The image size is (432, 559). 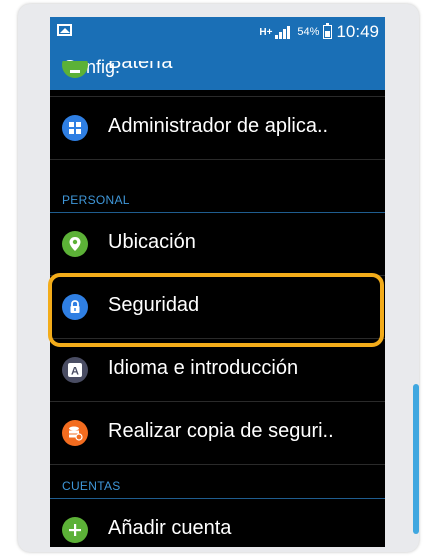 I want to click on svg-text: A, so click(x=75, y=372).